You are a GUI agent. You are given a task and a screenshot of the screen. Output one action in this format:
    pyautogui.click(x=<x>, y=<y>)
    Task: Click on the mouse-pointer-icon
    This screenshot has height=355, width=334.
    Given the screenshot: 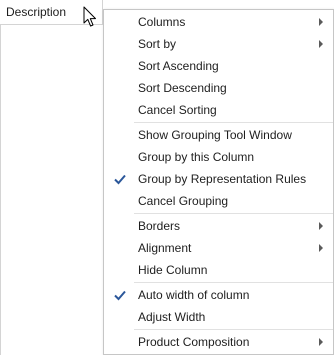 What is the action you would take?
    pyautogui.click(x=89, y=16)
    